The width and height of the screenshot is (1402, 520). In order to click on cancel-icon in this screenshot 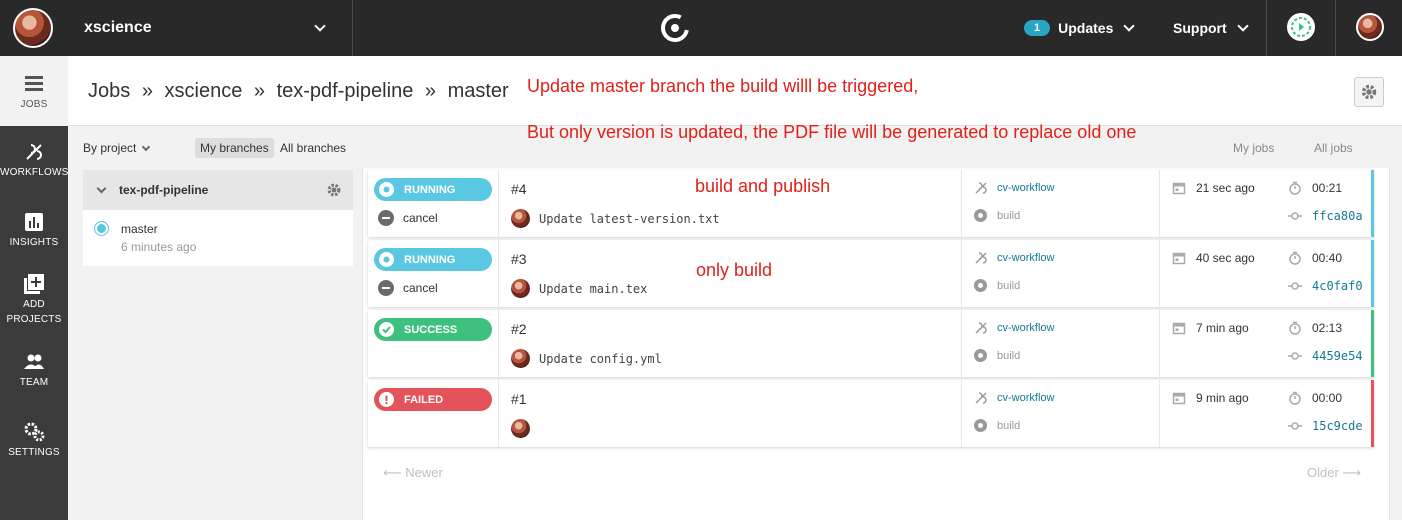, I will do `click(386, 288)`.